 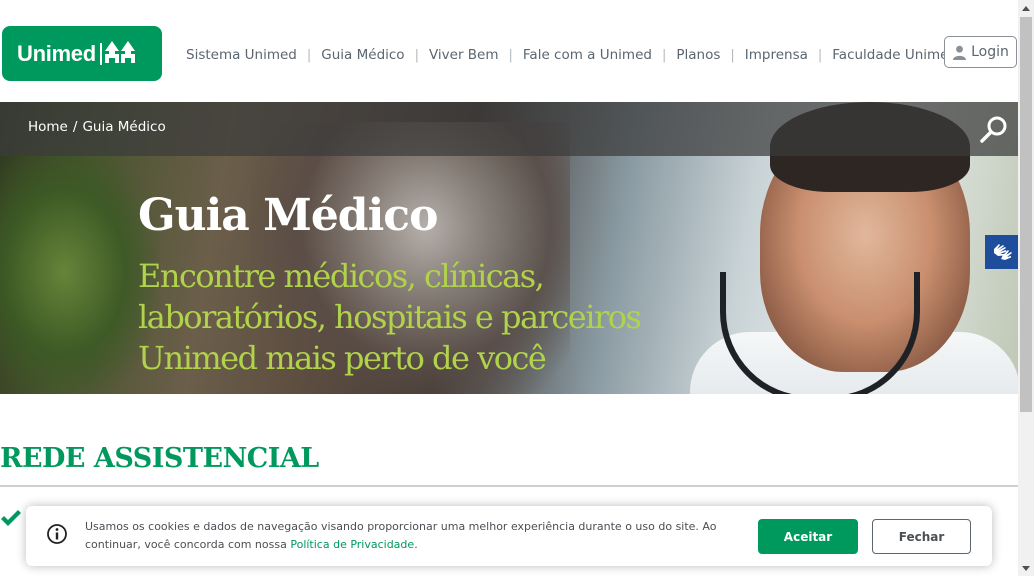 I want to click on nav-item-guia-medico: Guia Médico, so click(x=362, y=55).